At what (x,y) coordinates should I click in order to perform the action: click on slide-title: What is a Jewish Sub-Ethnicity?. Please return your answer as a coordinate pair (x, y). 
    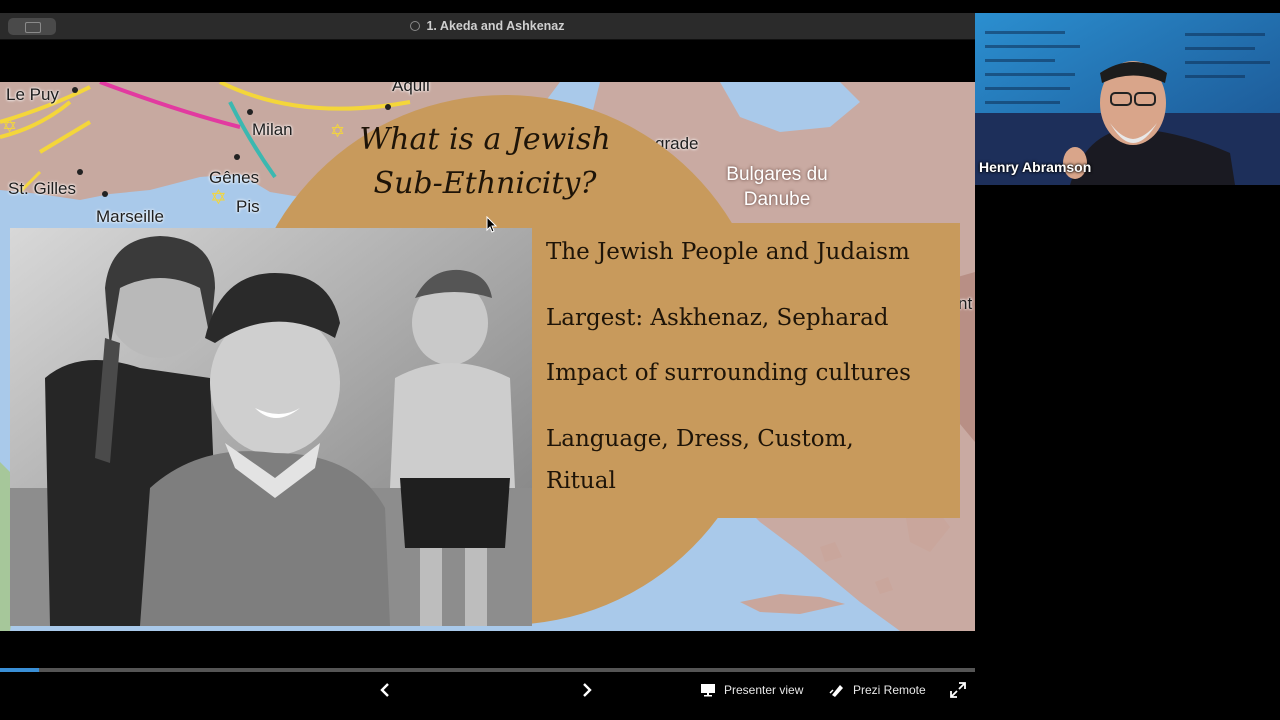
    Looking at the image, I should click on (485, 162).